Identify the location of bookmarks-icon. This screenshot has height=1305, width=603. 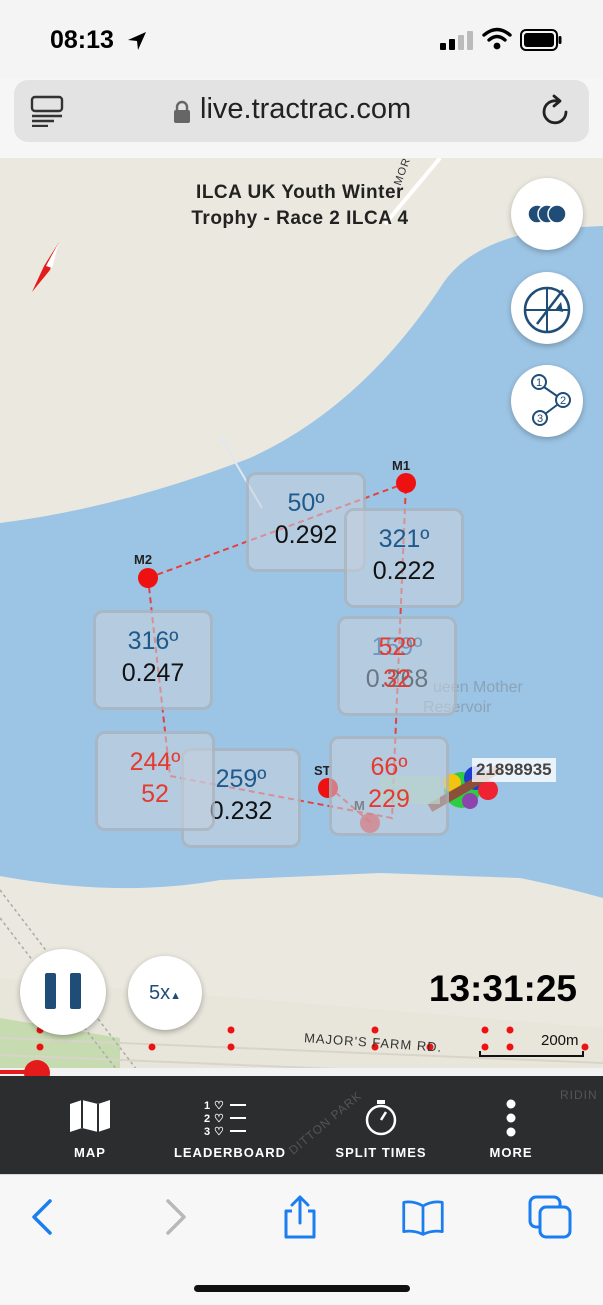
(423, 1217).